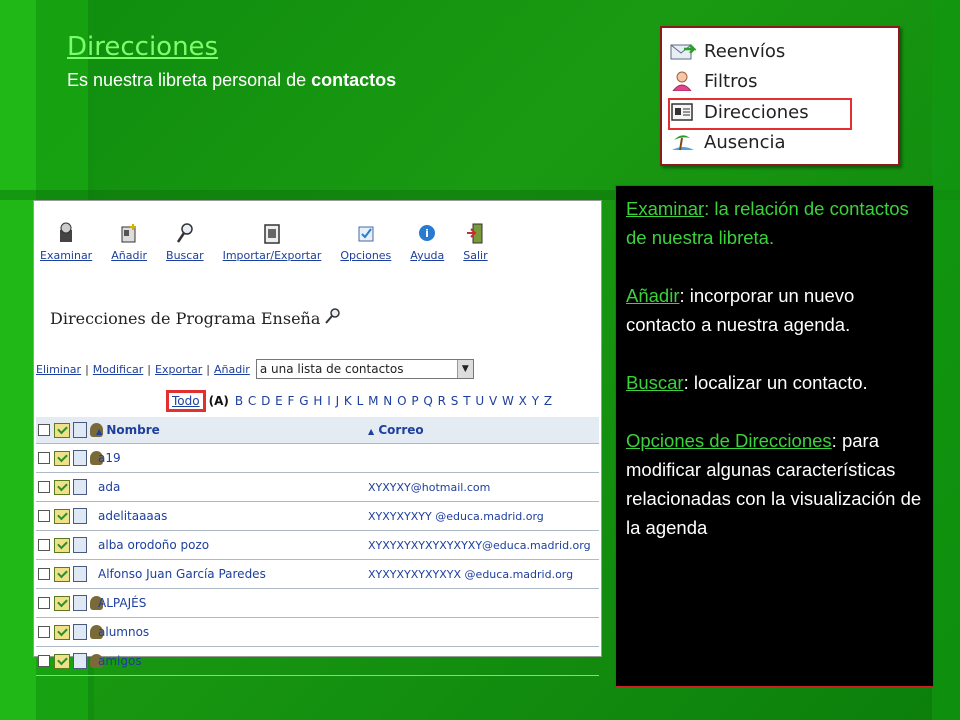 The image size is (960, 720). Describe the element at coordinates (272, 255) in the screenshot. I see `toolbar-label: Importar/Exportar` at that location.